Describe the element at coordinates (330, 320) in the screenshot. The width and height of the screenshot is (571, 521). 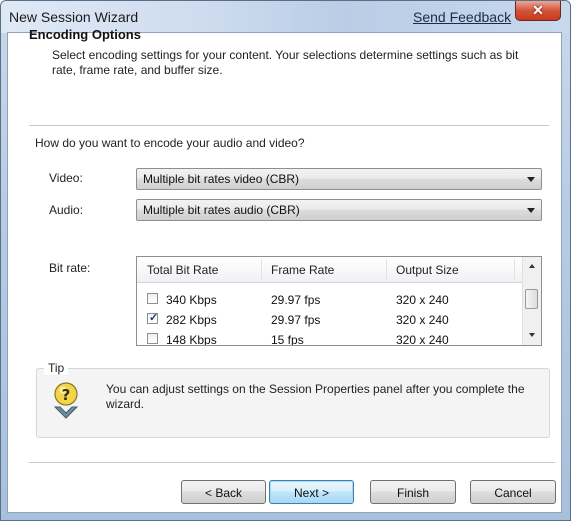
I see `table-row: ✓ 282 Kbps 29.97 fps 320 x 240` at that location.